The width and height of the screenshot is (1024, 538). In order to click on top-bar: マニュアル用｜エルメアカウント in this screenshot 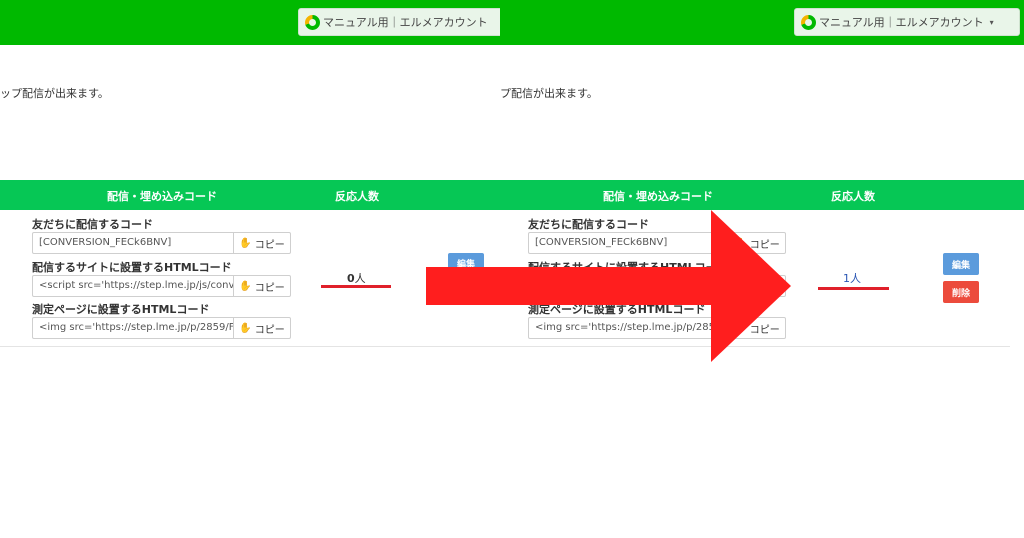, I will do `click(250, 22)`.